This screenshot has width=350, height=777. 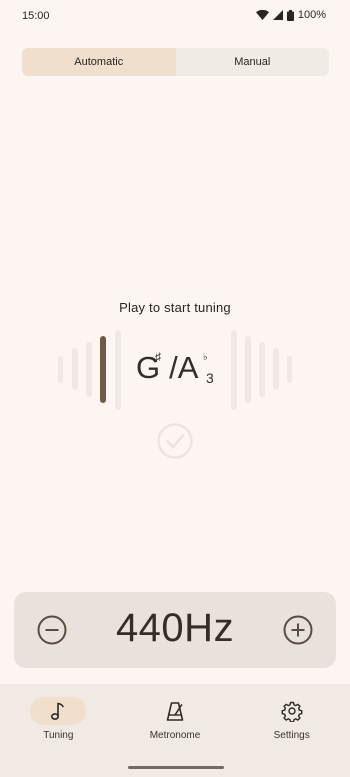 What do you see at coordinates (277, 15) in the screenshot?
I see `signal-icon` at bounding box center [277, 15].